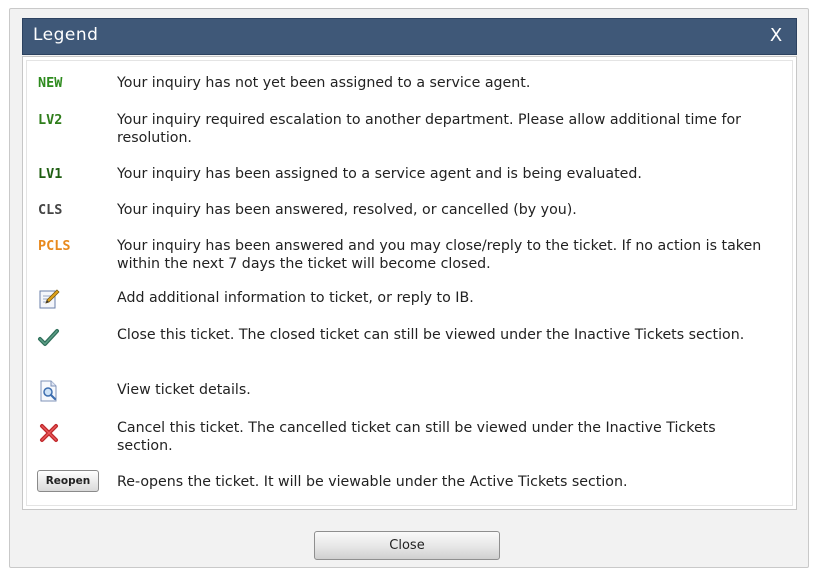 This screenshot has width=816, height=573. What do you see at coordinates (54, 246) in the screenshot?
I see `status-code-pcls: PCLS` at bounding box center [54, 246].